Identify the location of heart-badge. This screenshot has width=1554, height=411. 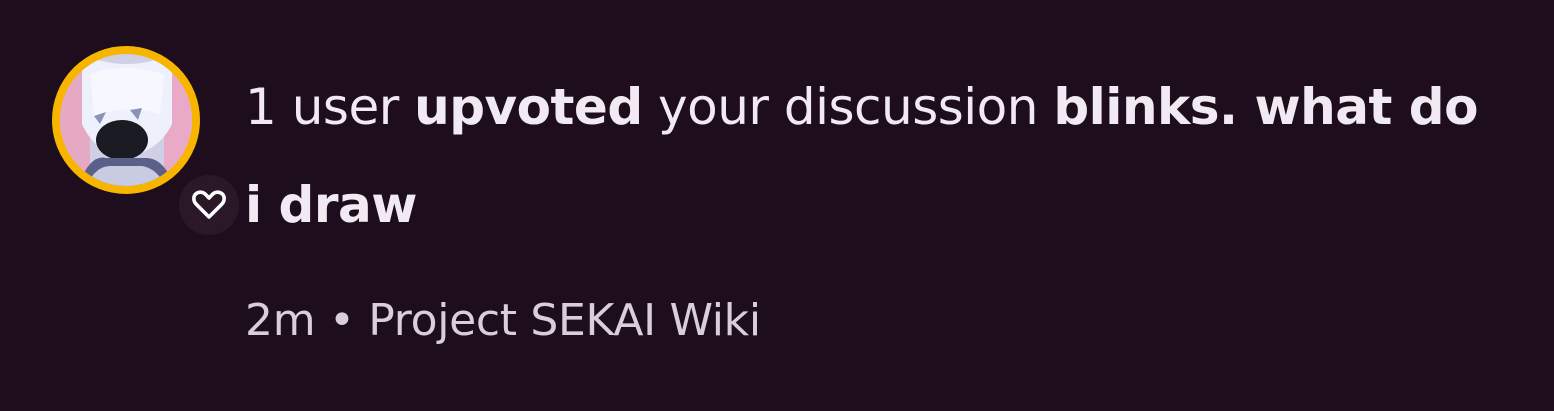
(209, 205).